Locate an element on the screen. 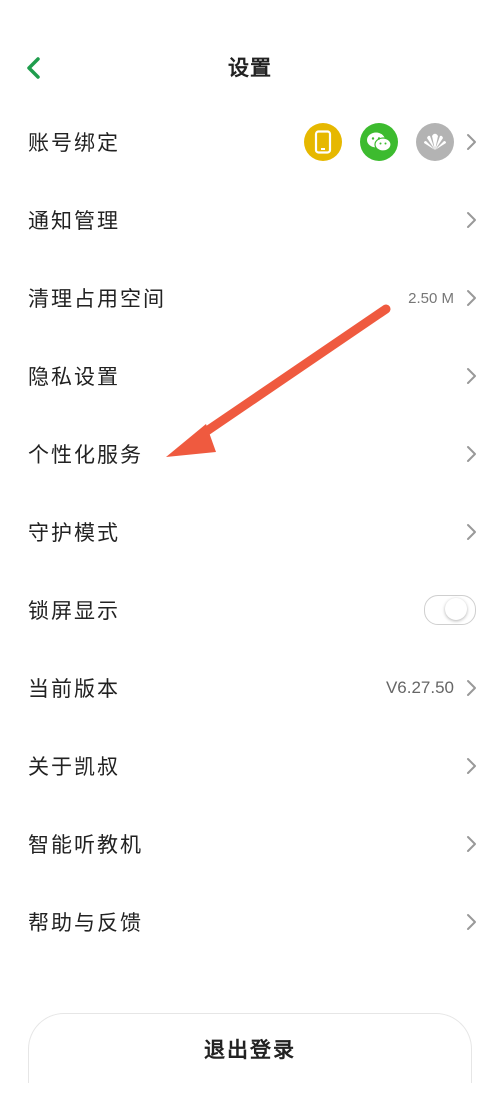 The height and width of the screenshot is (1111, 500). lock-screen-toggle is located at coordinates (450, 610).